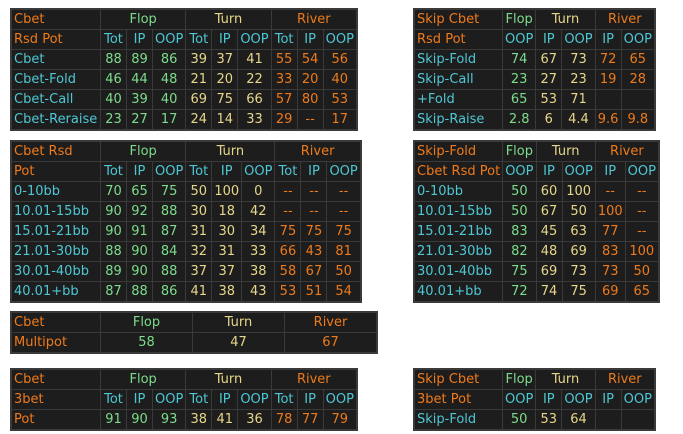 This screenshot has width=683, height=434. Describe the element at coordinates (310, 419) in the screenshot. I see `cell: 77` at that location.